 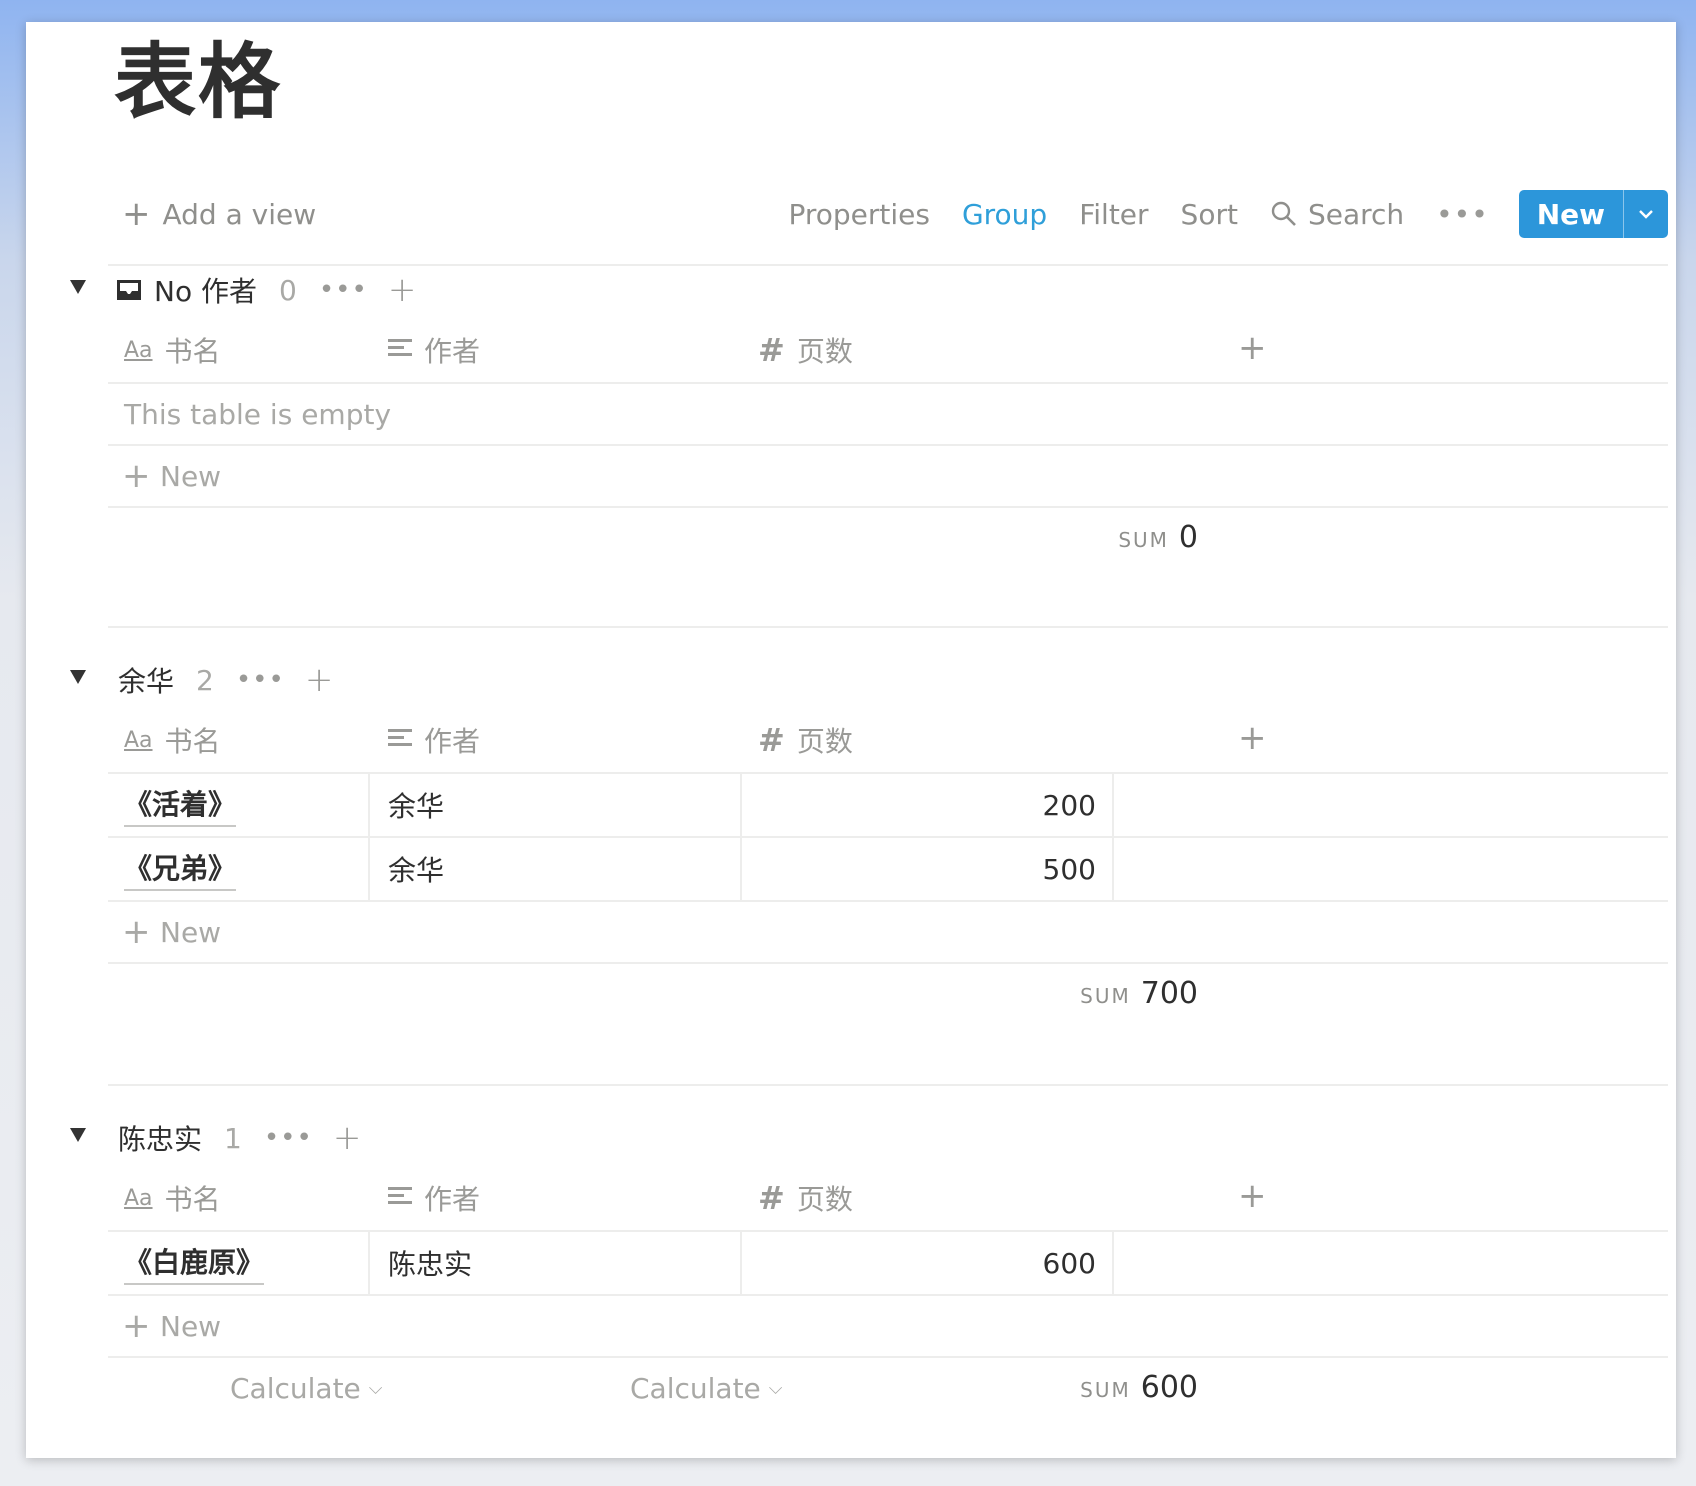 I want to click on cell-pages: 600, so click(x=929, y=1263).